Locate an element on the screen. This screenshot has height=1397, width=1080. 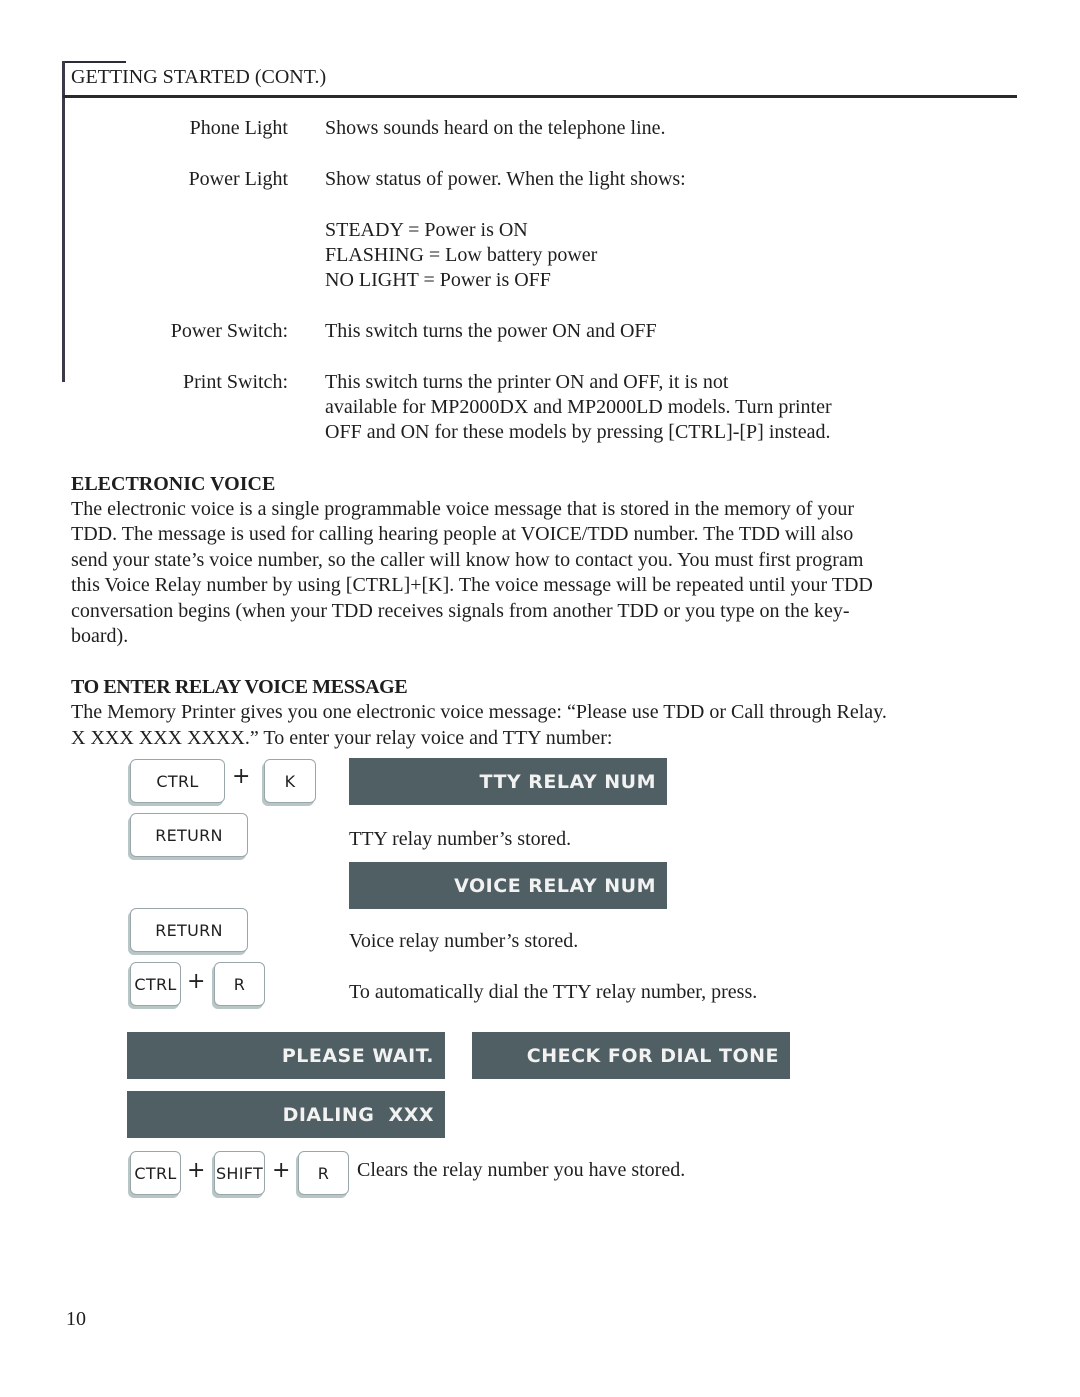
heading-electronic-voice: ELECTRONIC VOICE is located at coordinates (173, 484).